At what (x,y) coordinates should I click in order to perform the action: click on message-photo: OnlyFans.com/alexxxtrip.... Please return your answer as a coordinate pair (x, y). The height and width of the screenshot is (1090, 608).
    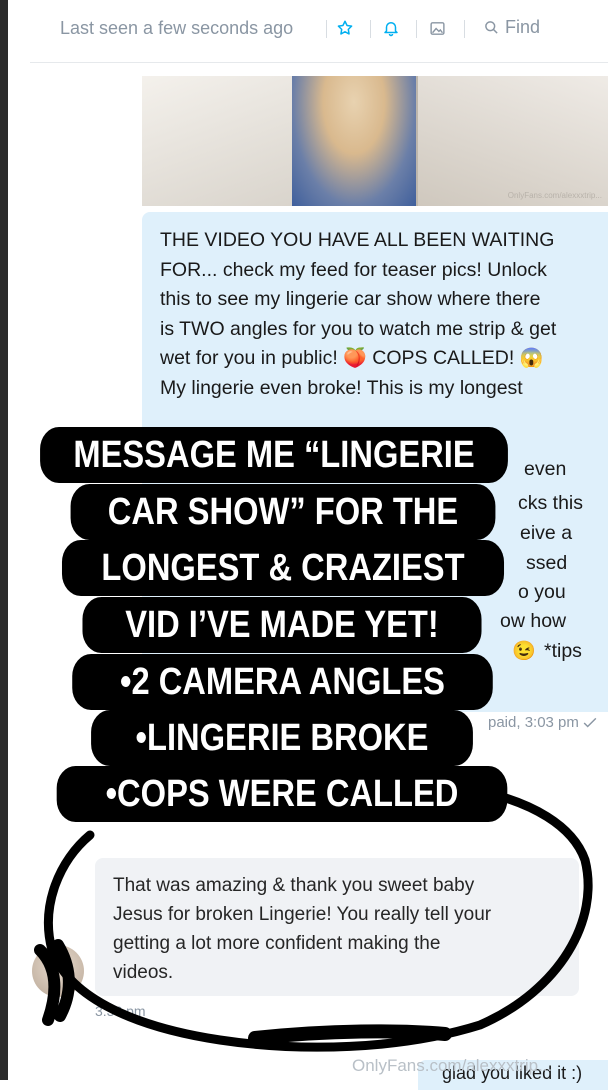
    Looking at the image, I should click on (375, 141).